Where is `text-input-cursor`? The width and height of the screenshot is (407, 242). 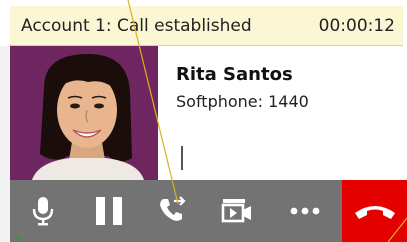
text-input-cursor is located at coordinates (182, 158).